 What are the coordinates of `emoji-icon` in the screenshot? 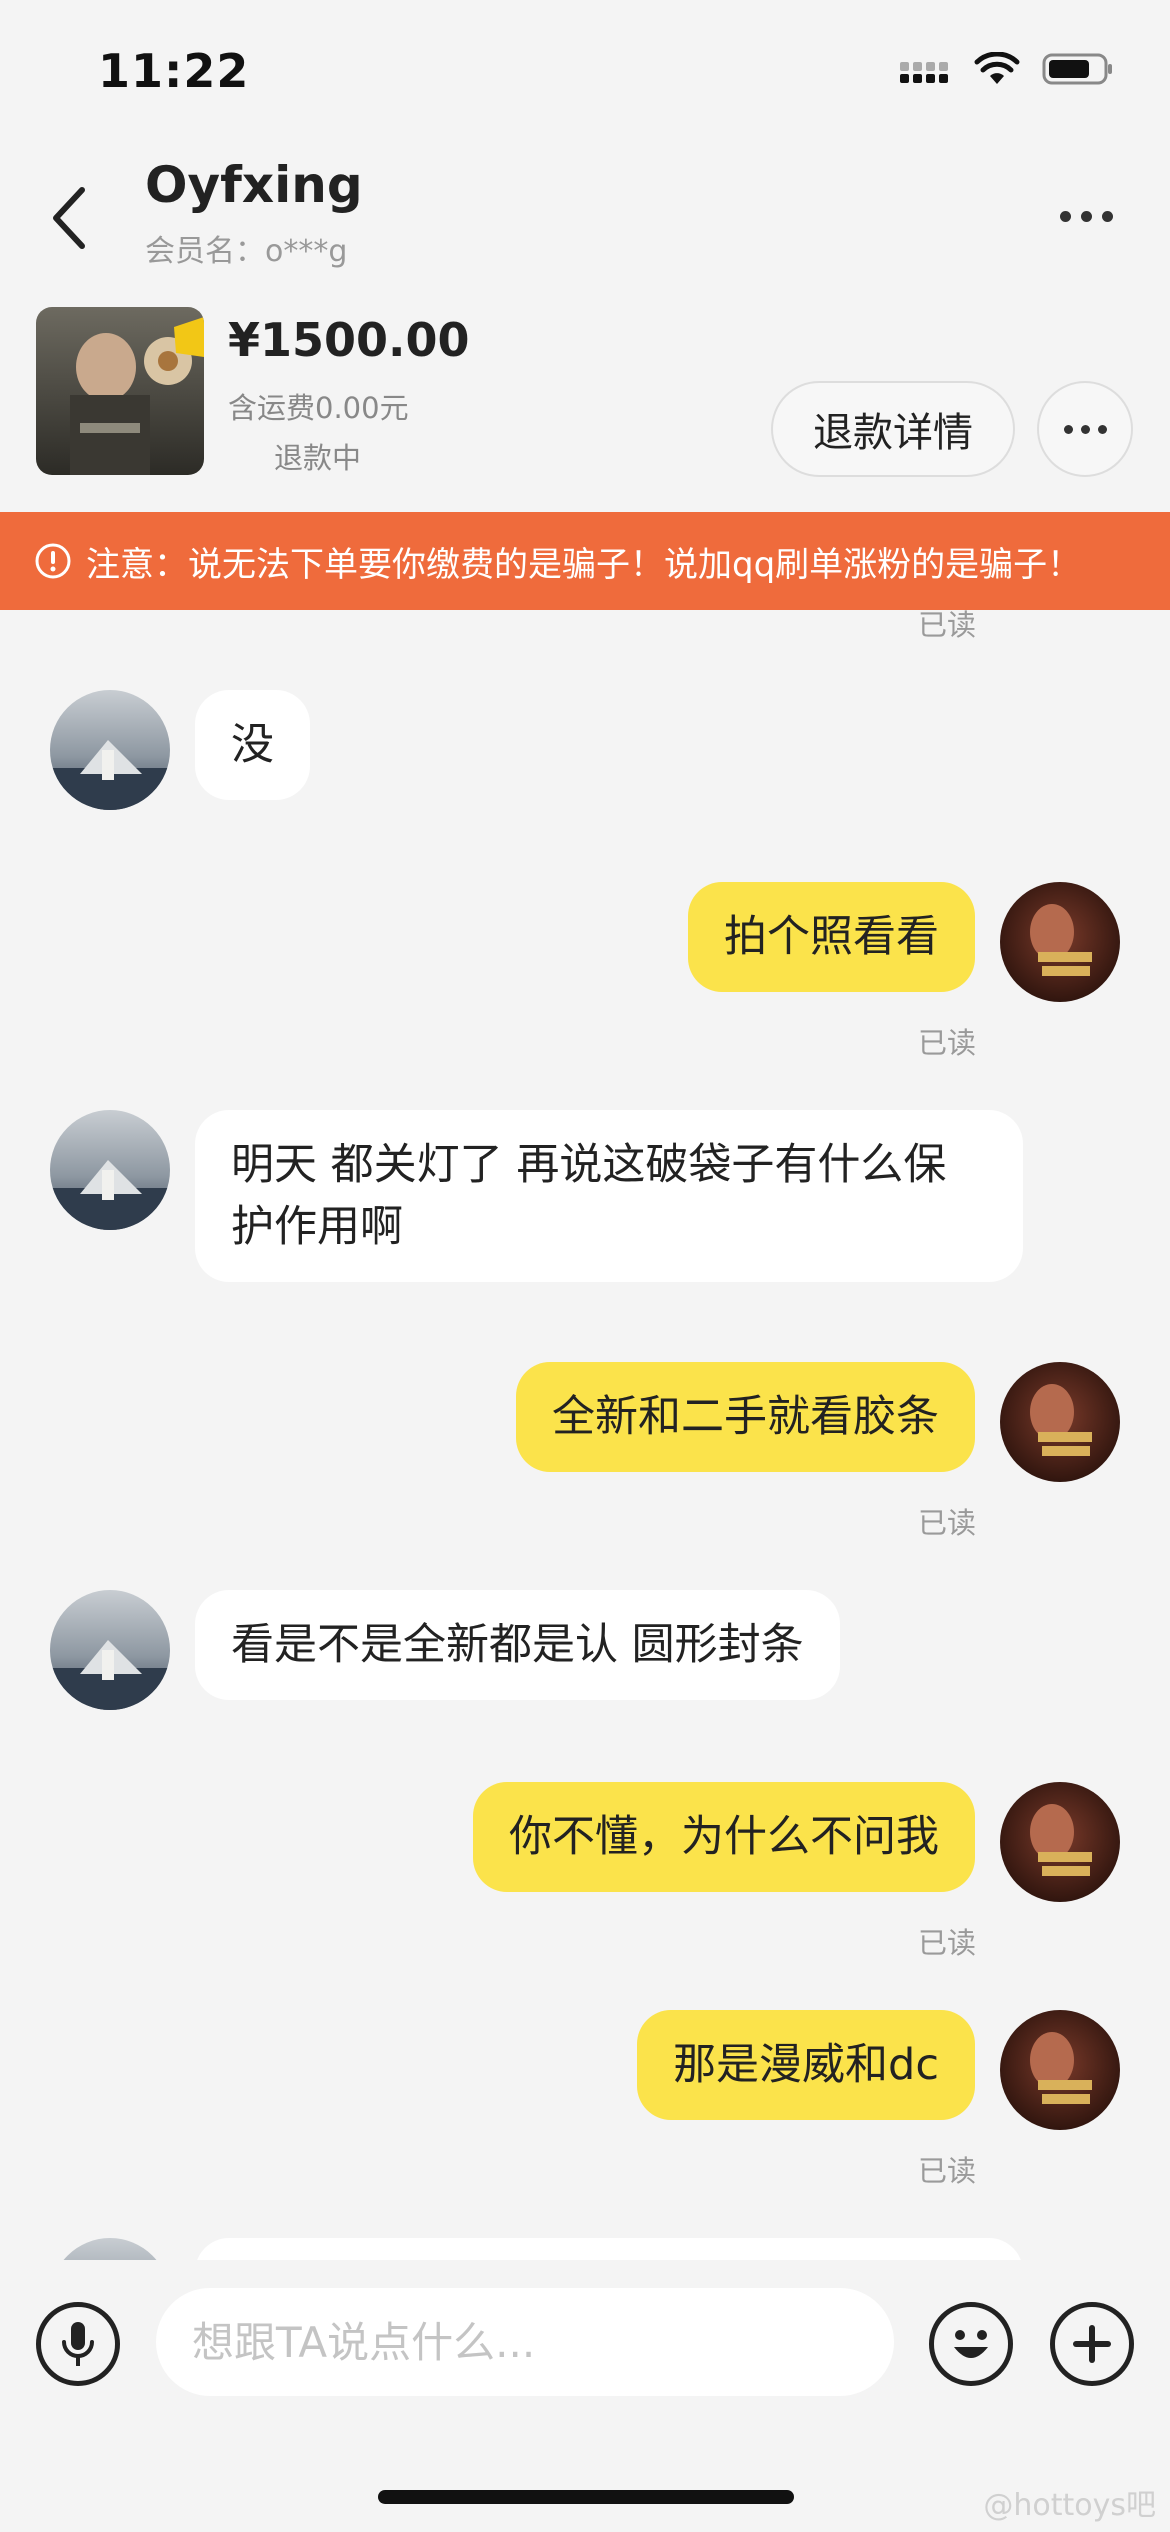 It's located at (971, 2344).